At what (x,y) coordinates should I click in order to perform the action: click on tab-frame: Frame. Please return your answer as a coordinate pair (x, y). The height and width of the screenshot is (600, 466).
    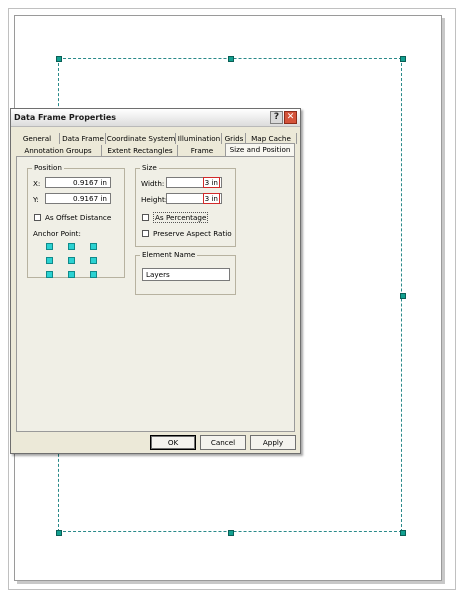
    Looking at the image, I should click on (201, 150).